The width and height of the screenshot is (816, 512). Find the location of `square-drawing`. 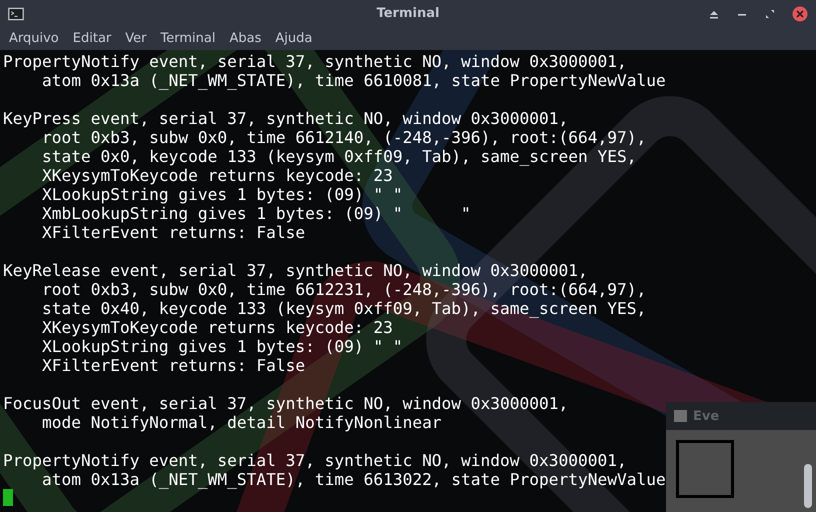

square-drawing is located at coordinates (705, 469).